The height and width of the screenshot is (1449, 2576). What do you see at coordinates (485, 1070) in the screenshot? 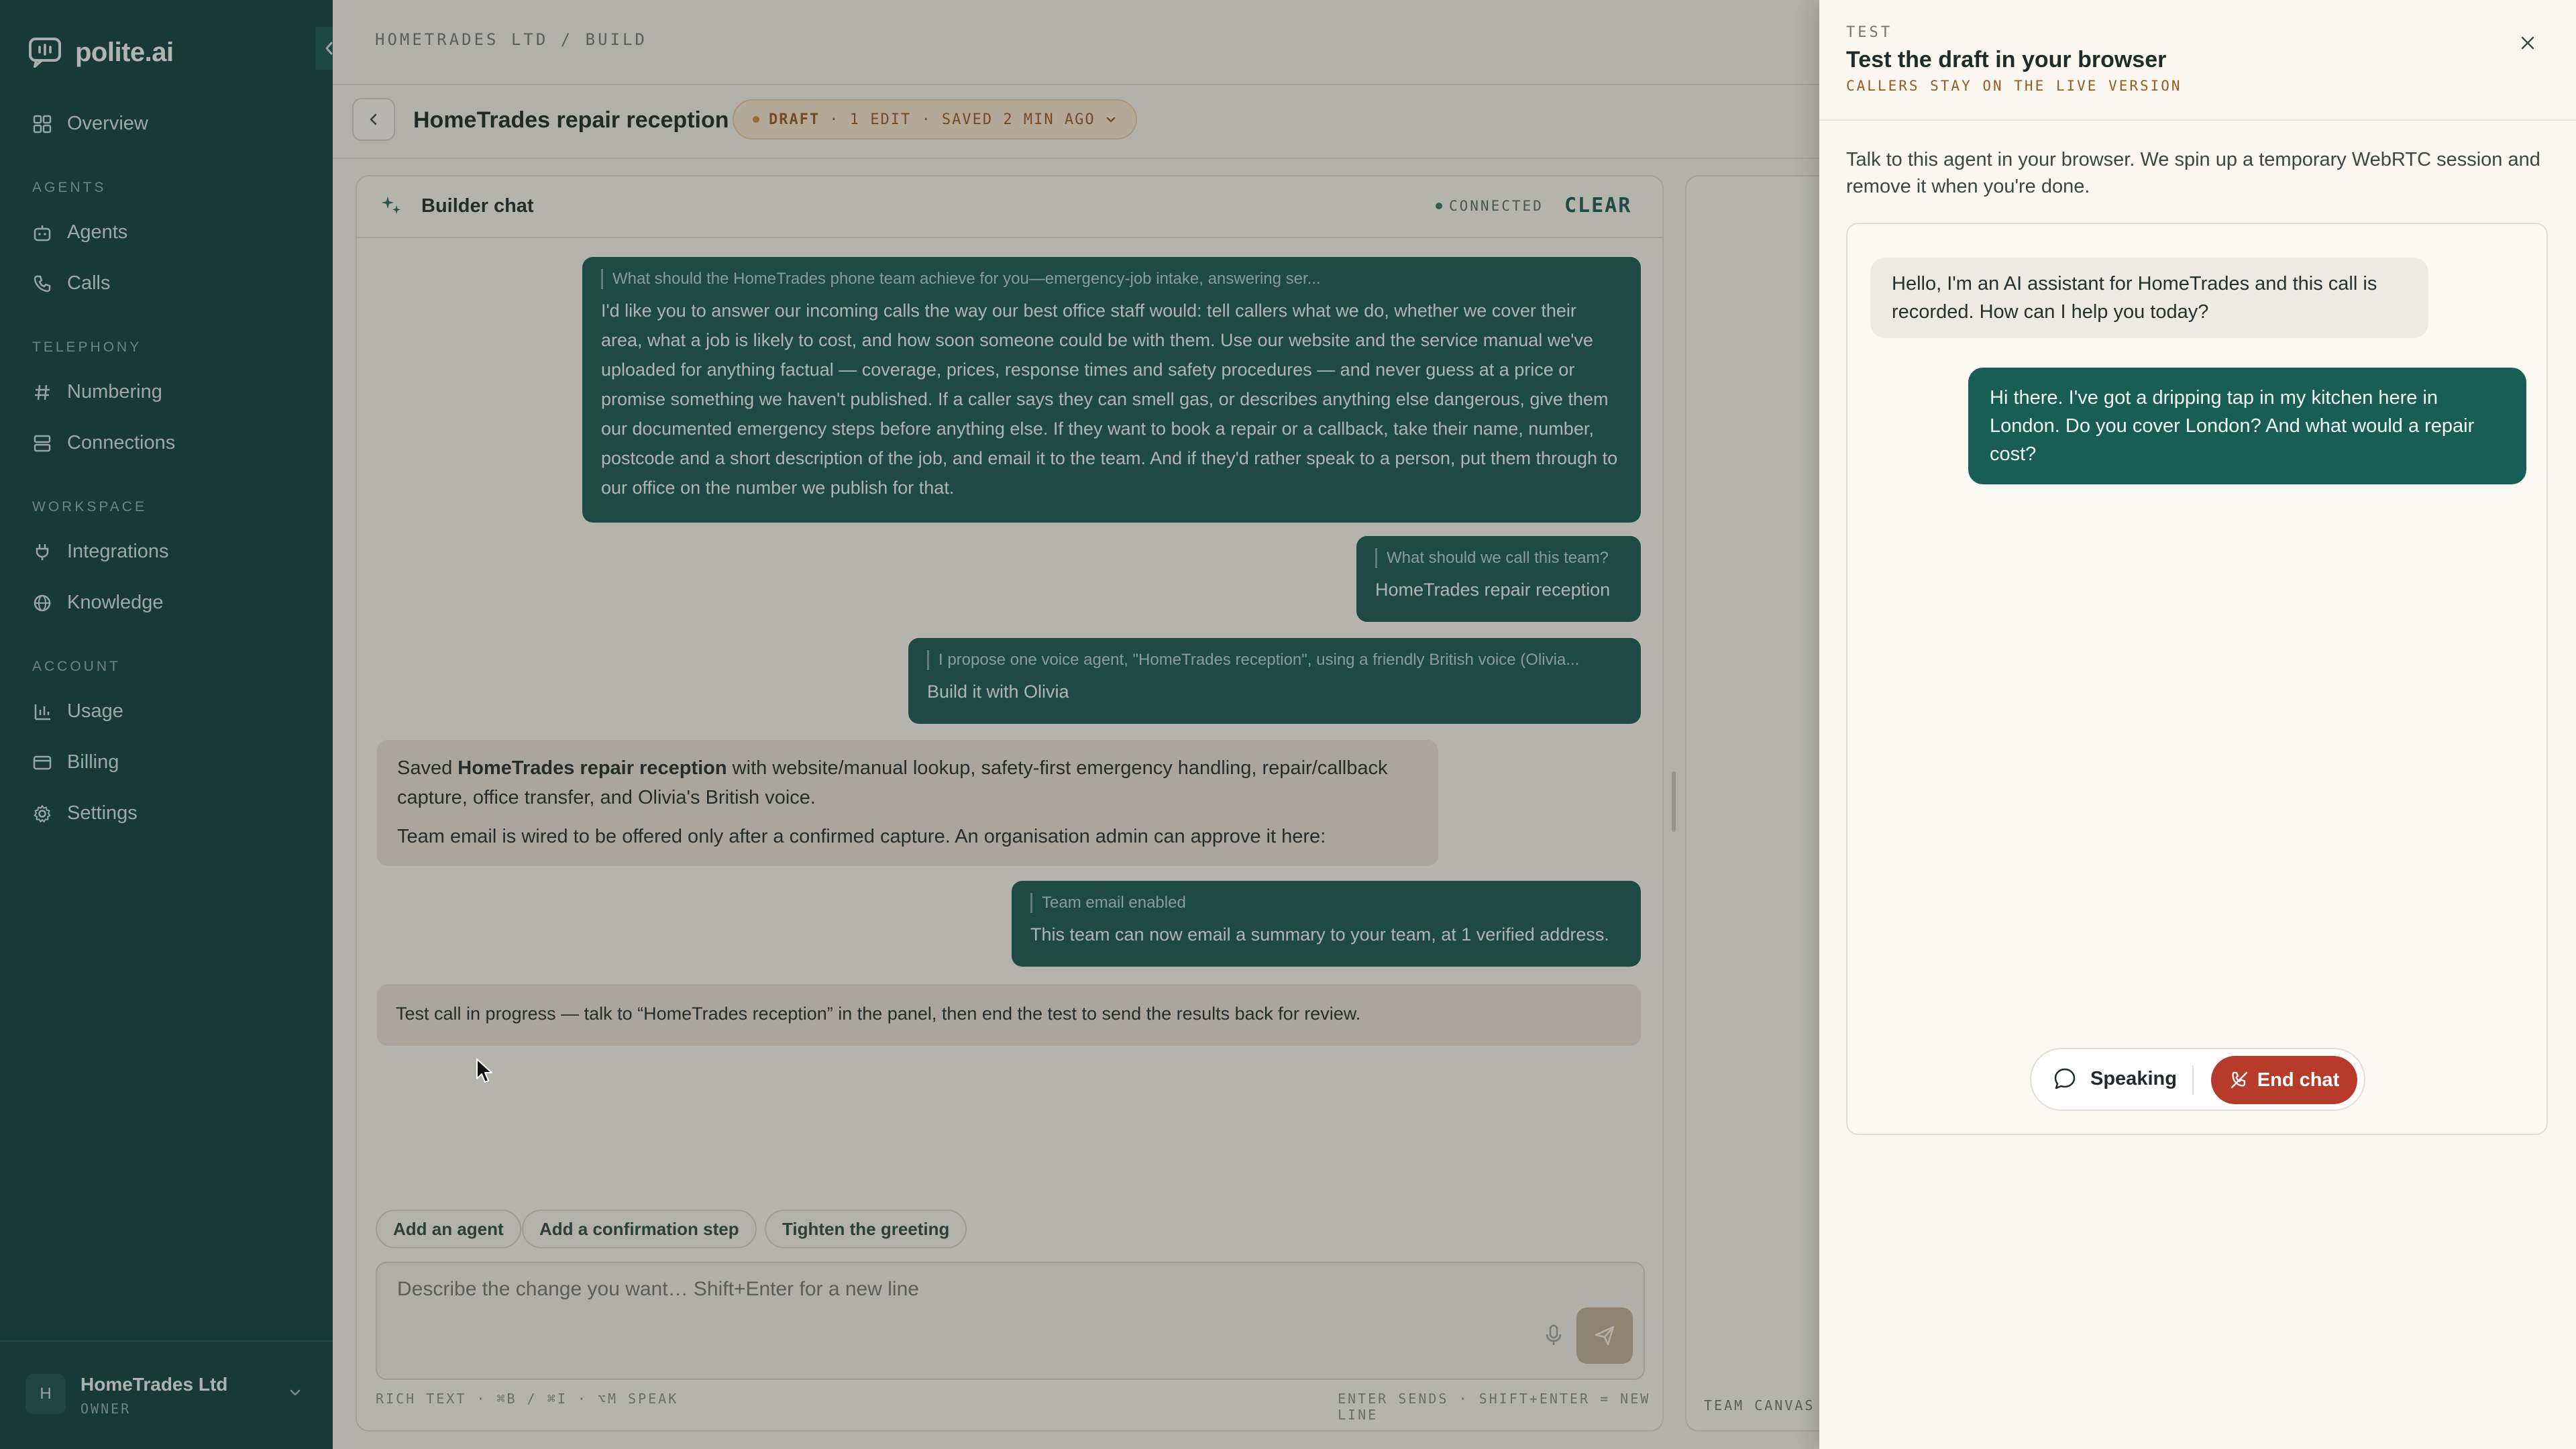
I see `cursor-icon` at bounding box center [485, 1070].